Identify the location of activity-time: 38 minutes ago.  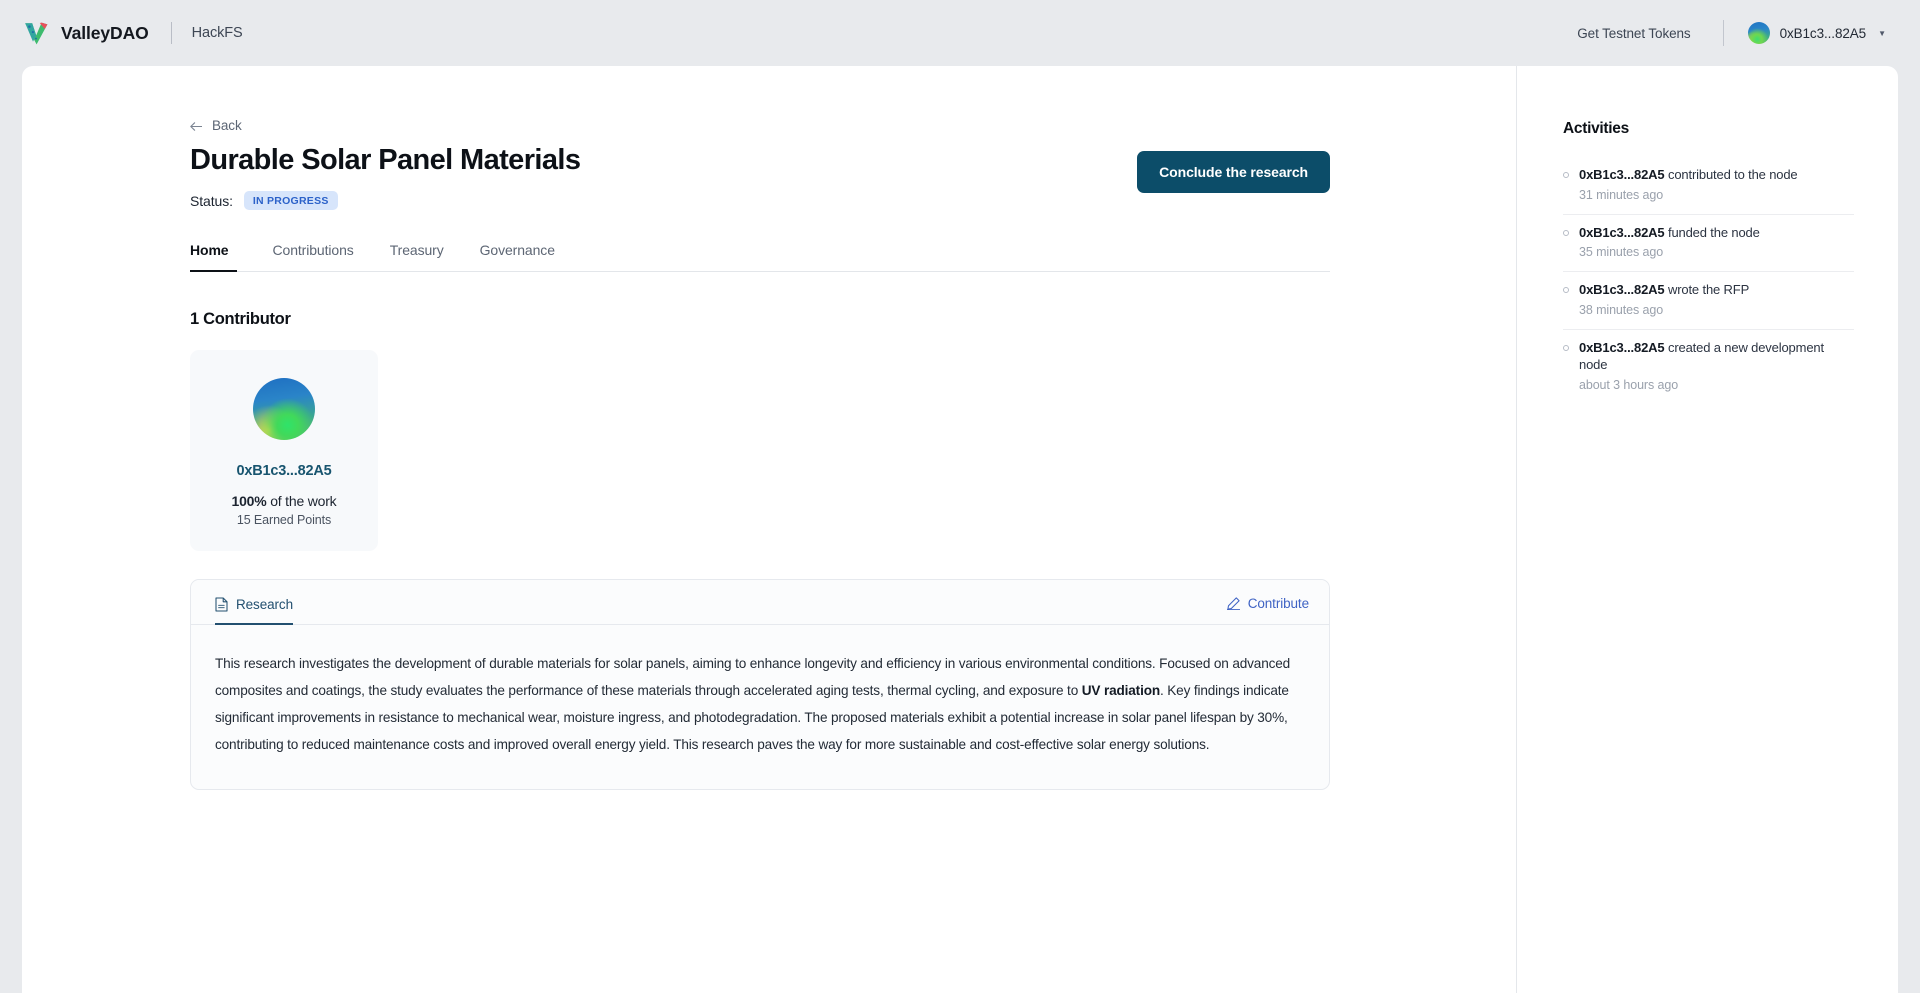
(1621, 309).